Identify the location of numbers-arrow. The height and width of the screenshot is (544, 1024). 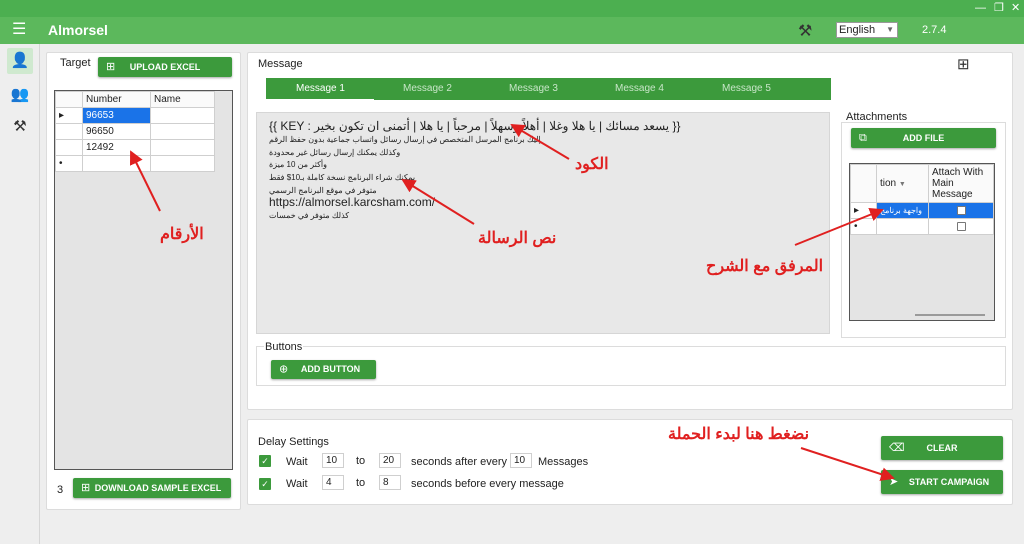
(145, 181).